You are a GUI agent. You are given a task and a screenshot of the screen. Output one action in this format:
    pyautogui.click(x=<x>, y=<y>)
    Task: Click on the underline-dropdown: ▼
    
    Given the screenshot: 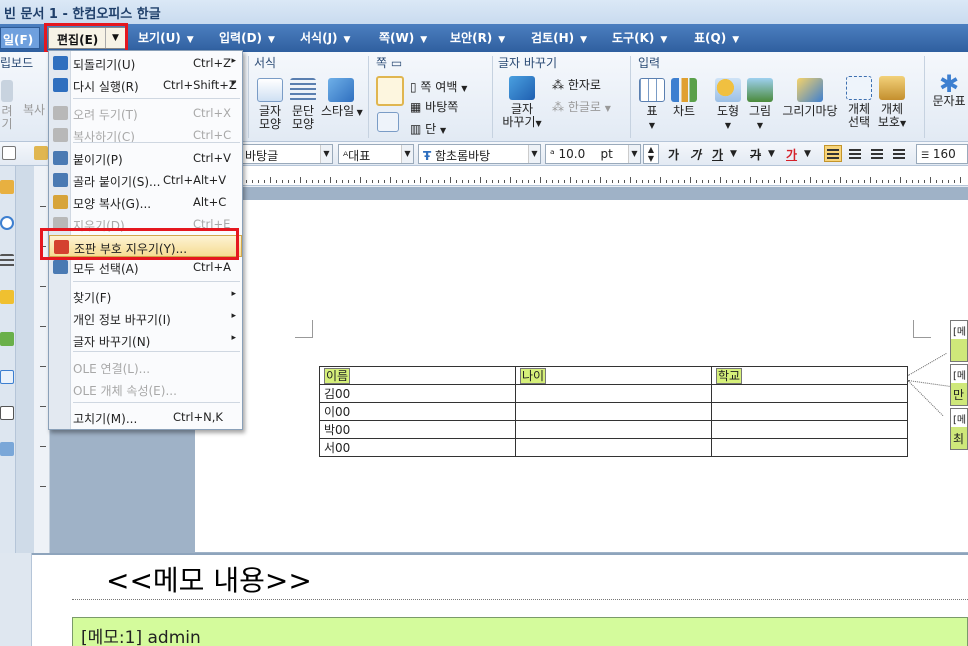 What is the action you would take?
    pyautogui.click(x=733, y=154)
    